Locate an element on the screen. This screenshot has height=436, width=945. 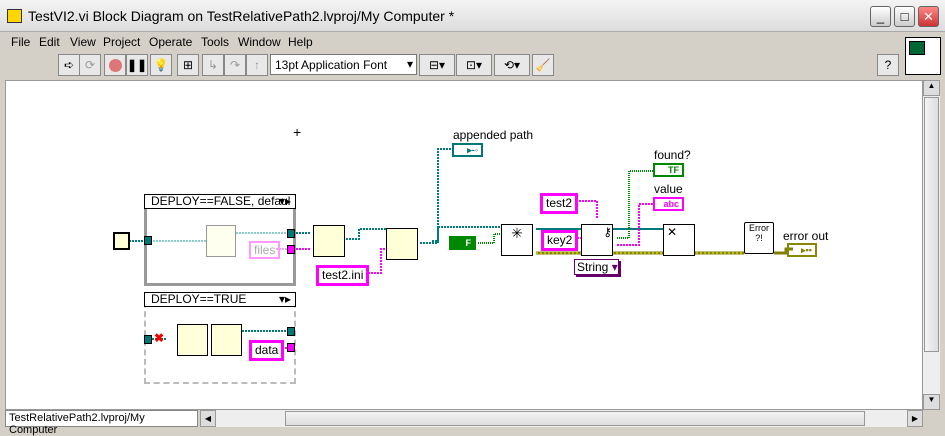
case-selector: DEPLOY==TRUE ▾▸ is located at coordinates (220, 299).